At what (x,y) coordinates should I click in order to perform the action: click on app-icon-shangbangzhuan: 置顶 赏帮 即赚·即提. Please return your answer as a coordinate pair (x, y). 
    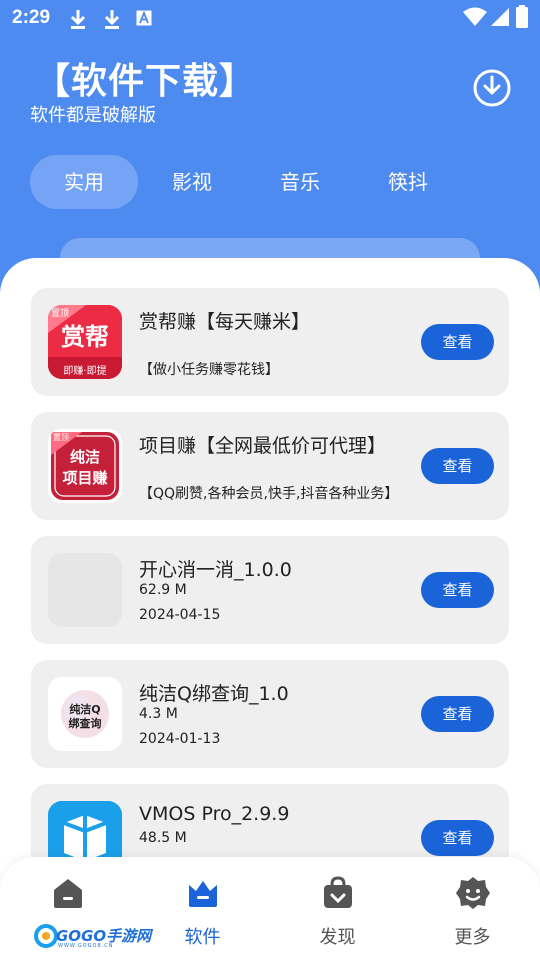
    Looking at the image, I should click on (85, 342).